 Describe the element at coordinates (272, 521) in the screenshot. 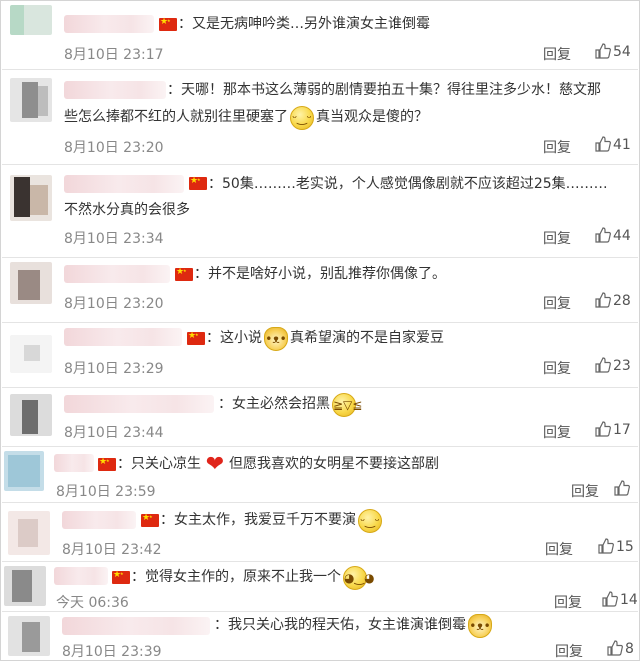

I see `comment-text: ：女主太作，我爱豆千万不要演 ᵕ‿ᵕ` at that location.